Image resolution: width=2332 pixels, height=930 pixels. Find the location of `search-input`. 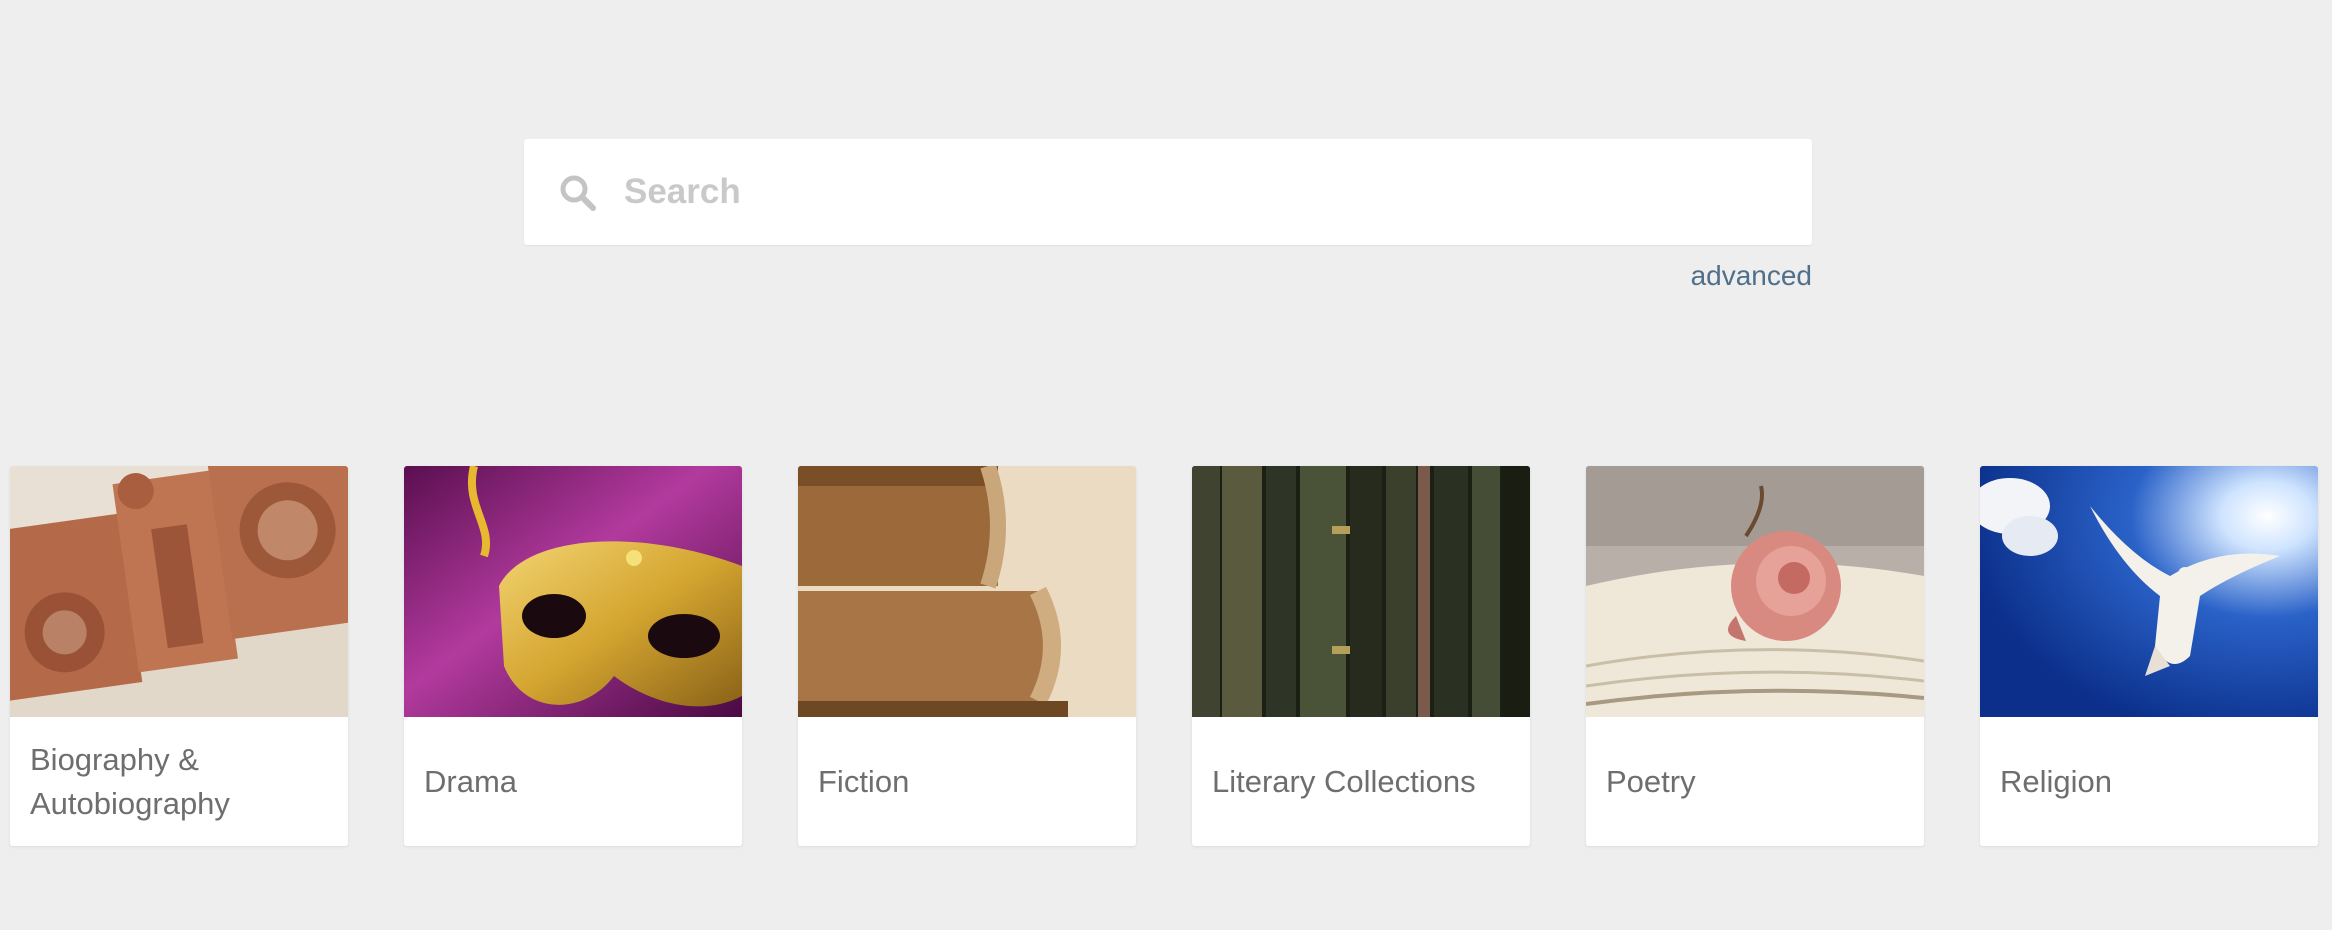

search-input is located at coordinates (1204, 192).